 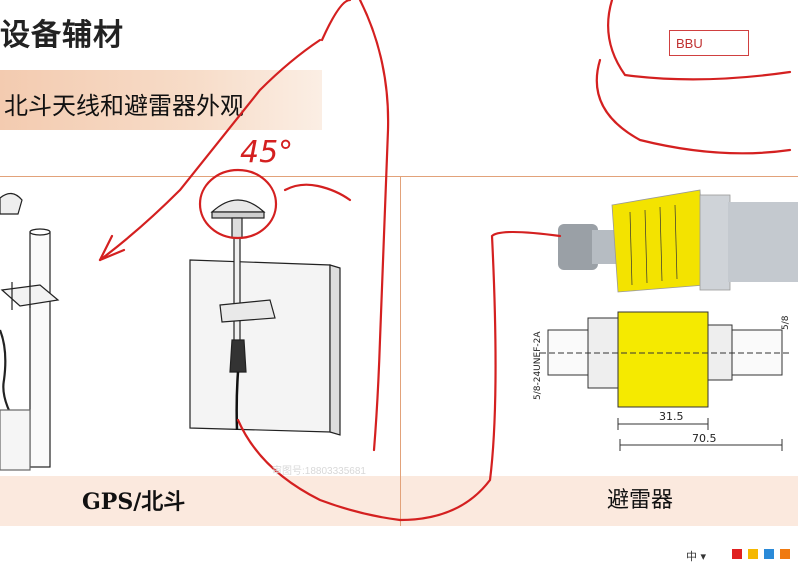 I want to click on lightning-arrester-photo, so click(x=678, y=241).